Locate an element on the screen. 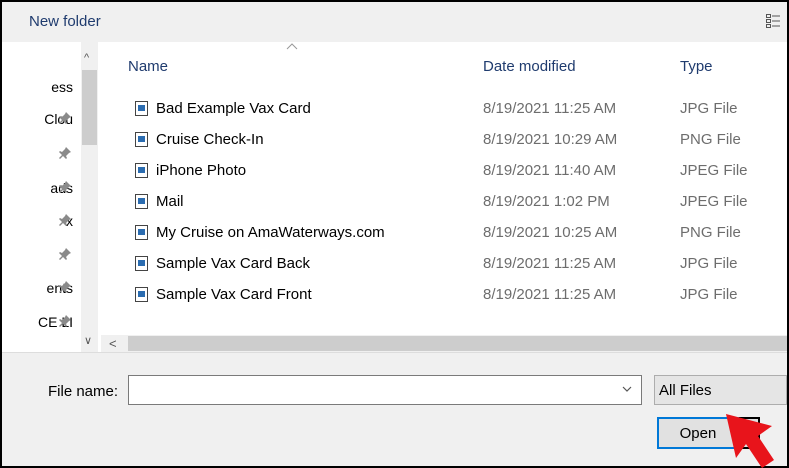 Image resolution: width=789 pixels, height=468 pixels. file-list-horizontal-scrollbar: < is located at coordinates (444, 343).